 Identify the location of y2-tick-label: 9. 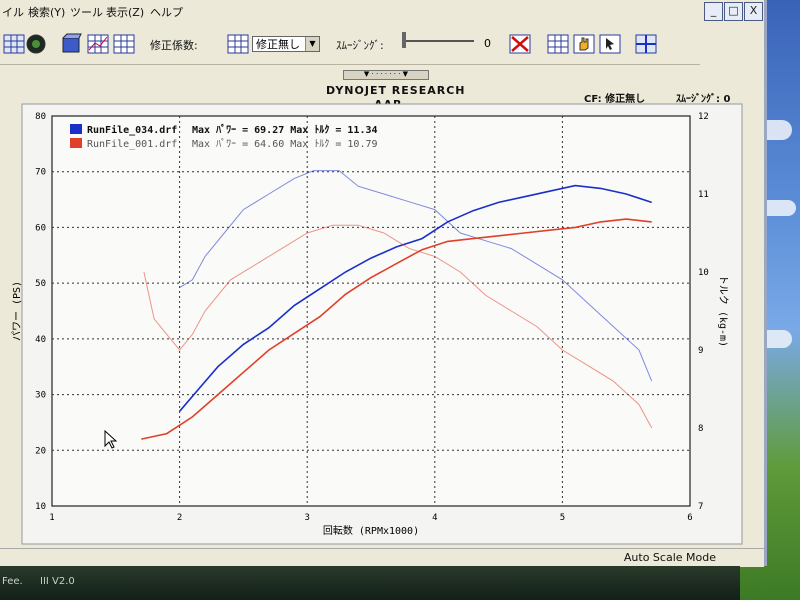
(700, 351).